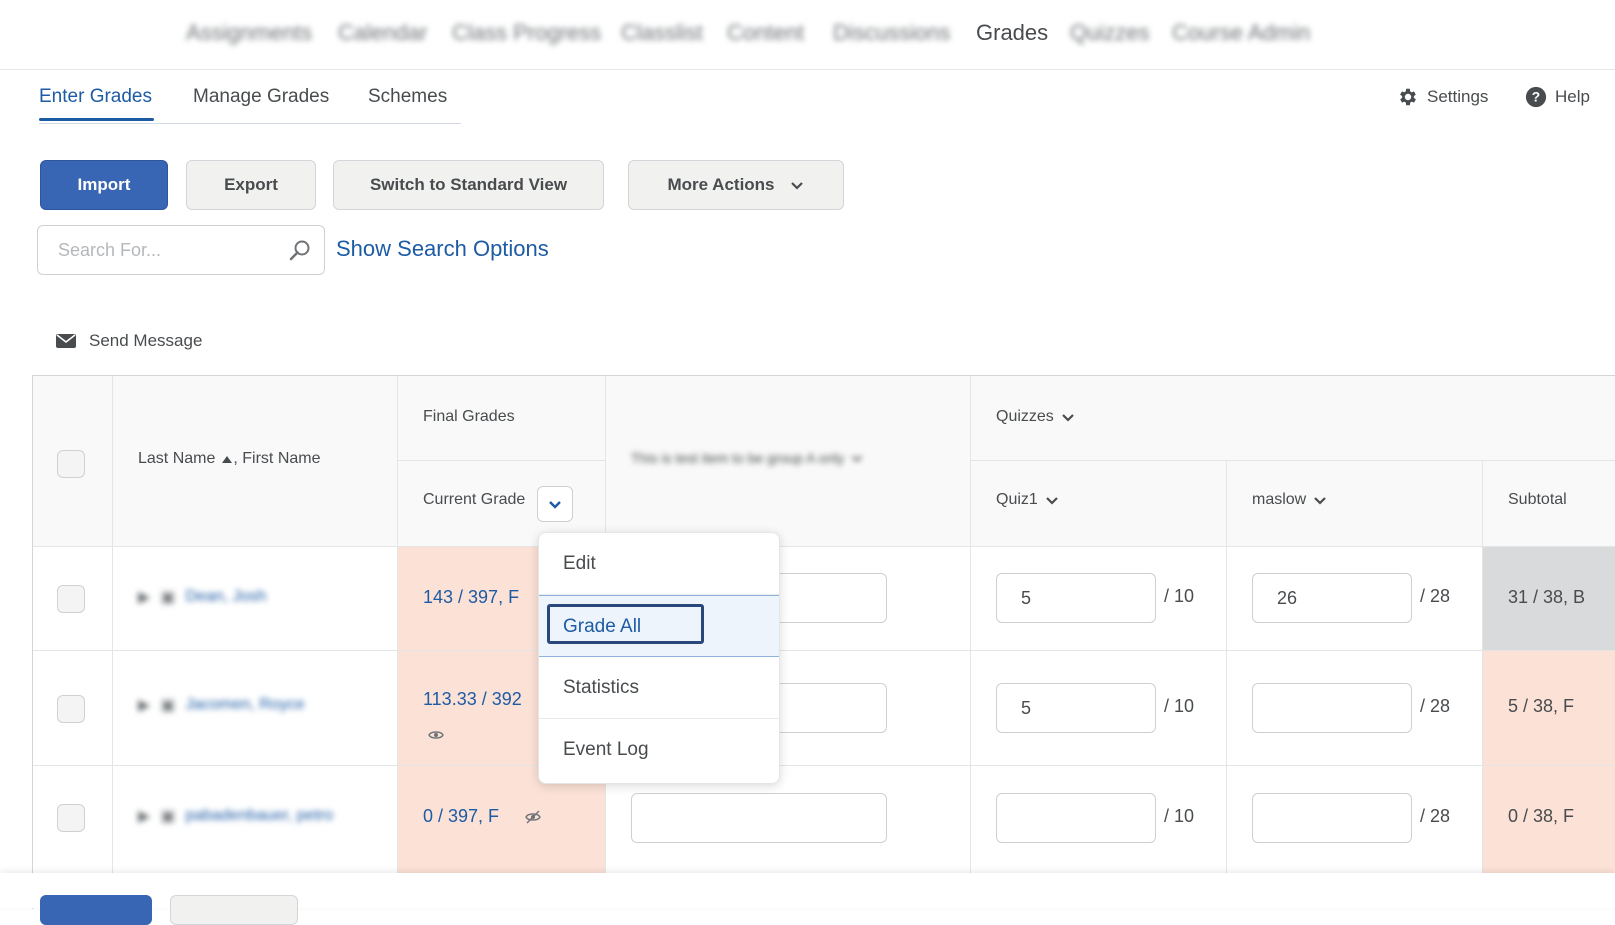  What do you see at coordinates (1458, 96) in the screenshot?
I see `settings-label: Settings` at bounding box center [1458, 96].